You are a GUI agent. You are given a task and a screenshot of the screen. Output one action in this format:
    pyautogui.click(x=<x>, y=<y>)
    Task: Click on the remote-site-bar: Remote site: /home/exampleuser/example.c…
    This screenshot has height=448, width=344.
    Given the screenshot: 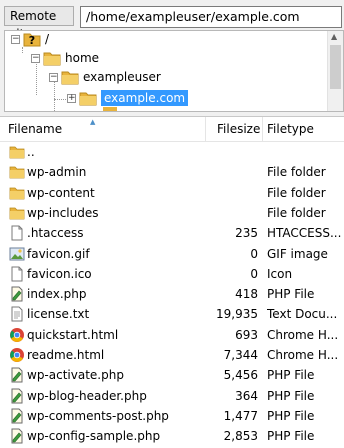 What is the action you would take?
    pyautogui.click(x=172, y=15)
    